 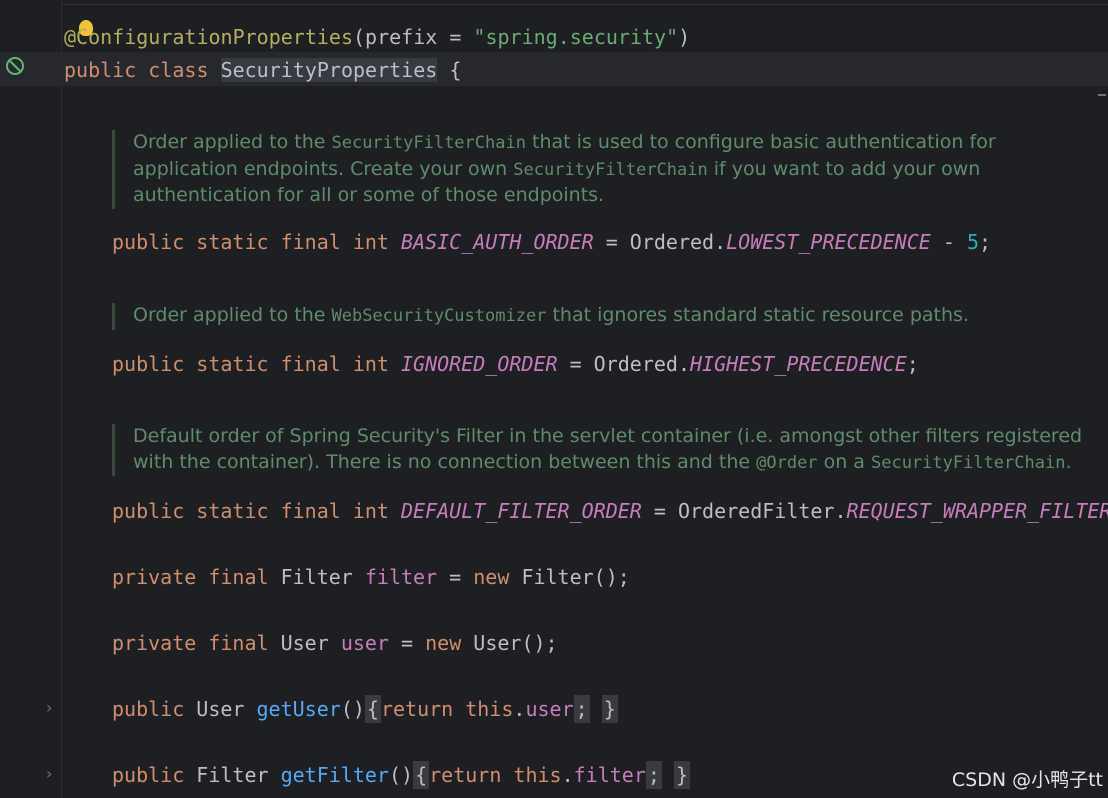 What do you see at coordinates (304, 643) in the screenshot?
I see `type-name: User` at bounding box center [304, 643].